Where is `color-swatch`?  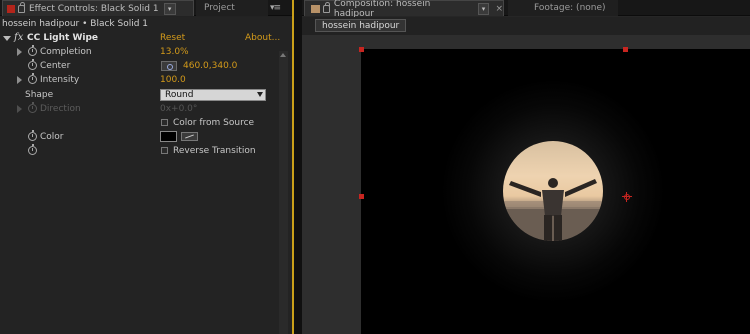 color-swatch is located at coordinates (168, 136).